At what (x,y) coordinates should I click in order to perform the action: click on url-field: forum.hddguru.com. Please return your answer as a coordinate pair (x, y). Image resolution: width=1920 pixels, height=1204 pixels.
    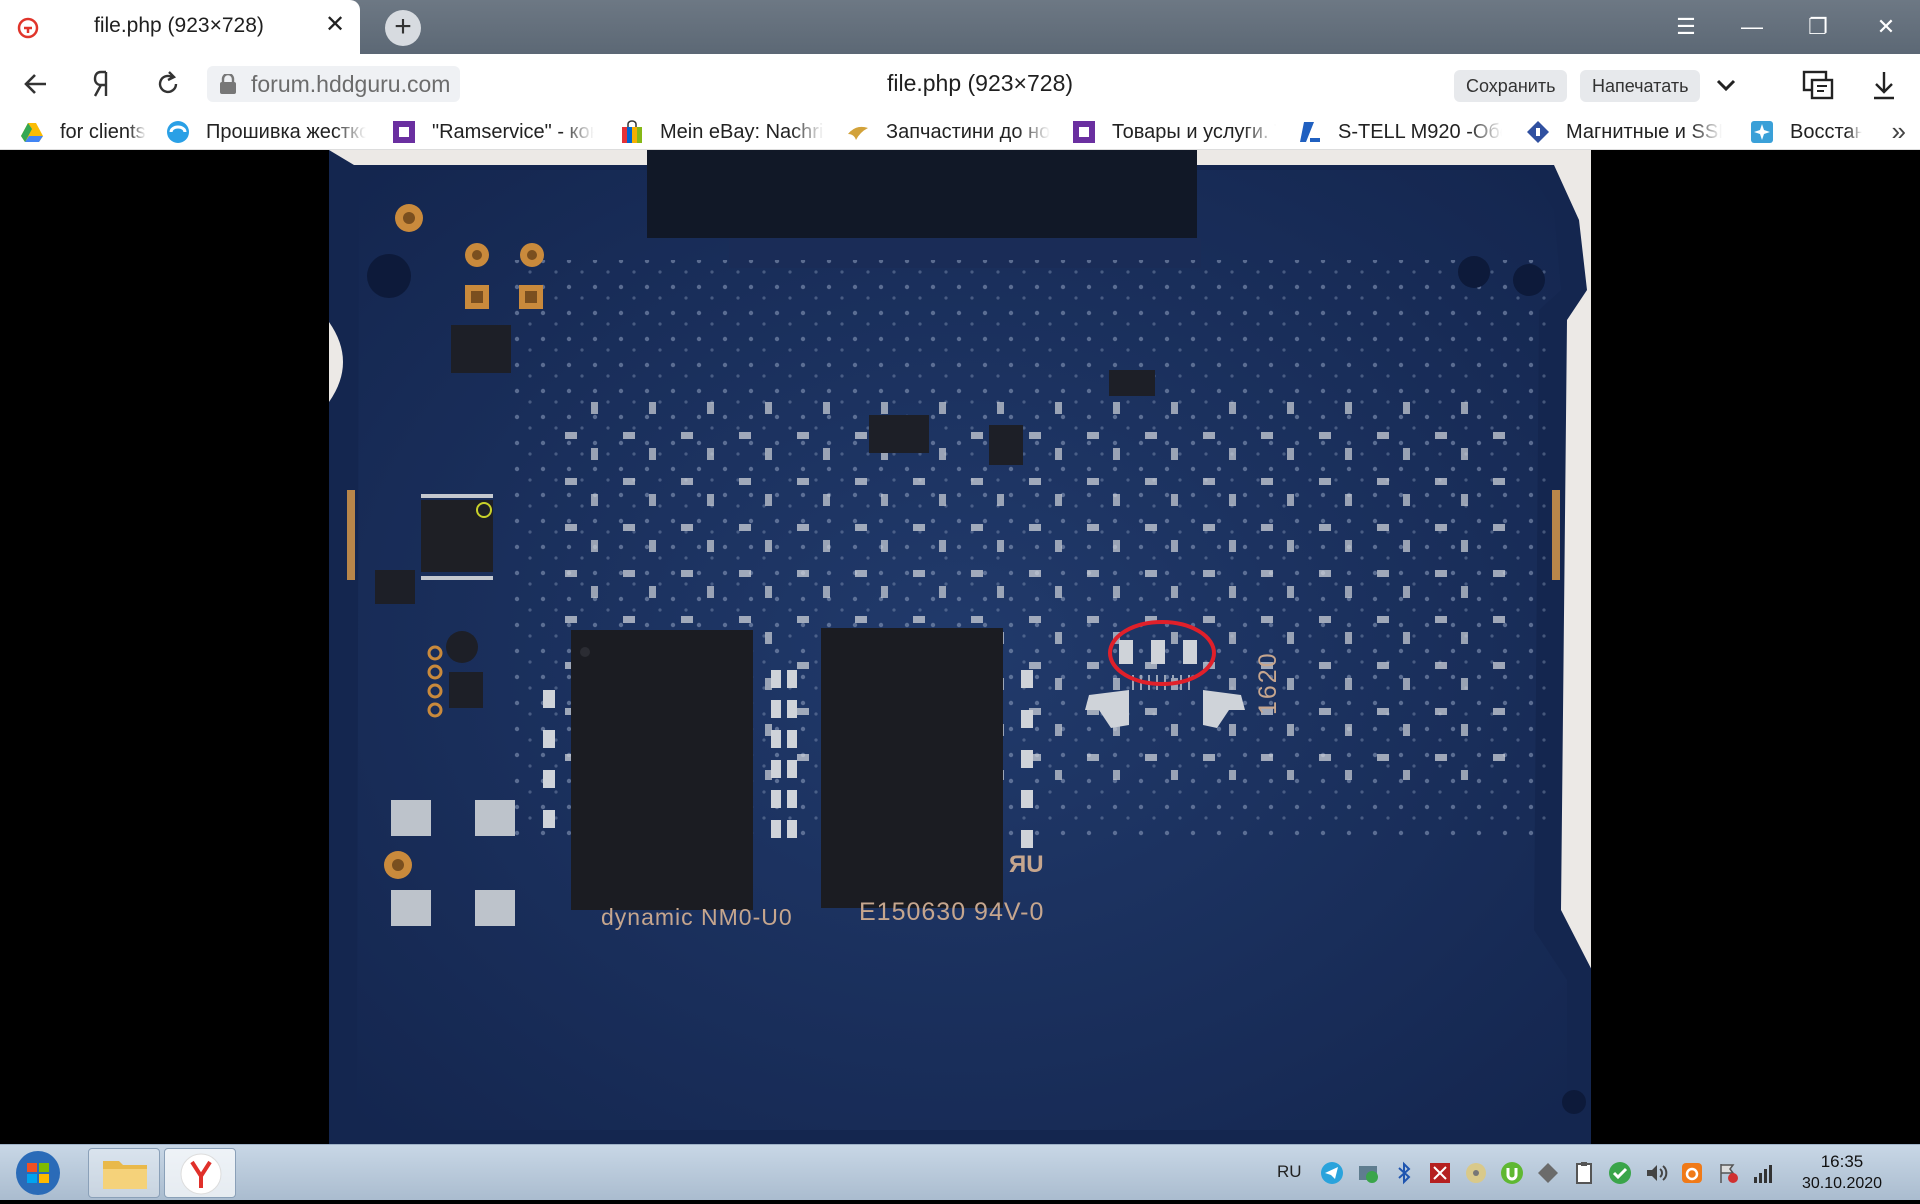
    Looking at the image, I should click on (334, 84).